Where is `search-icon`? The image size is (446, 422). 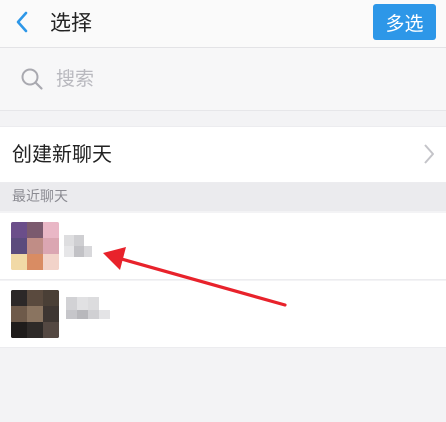 search-icon is located at coordinates (32, 79).